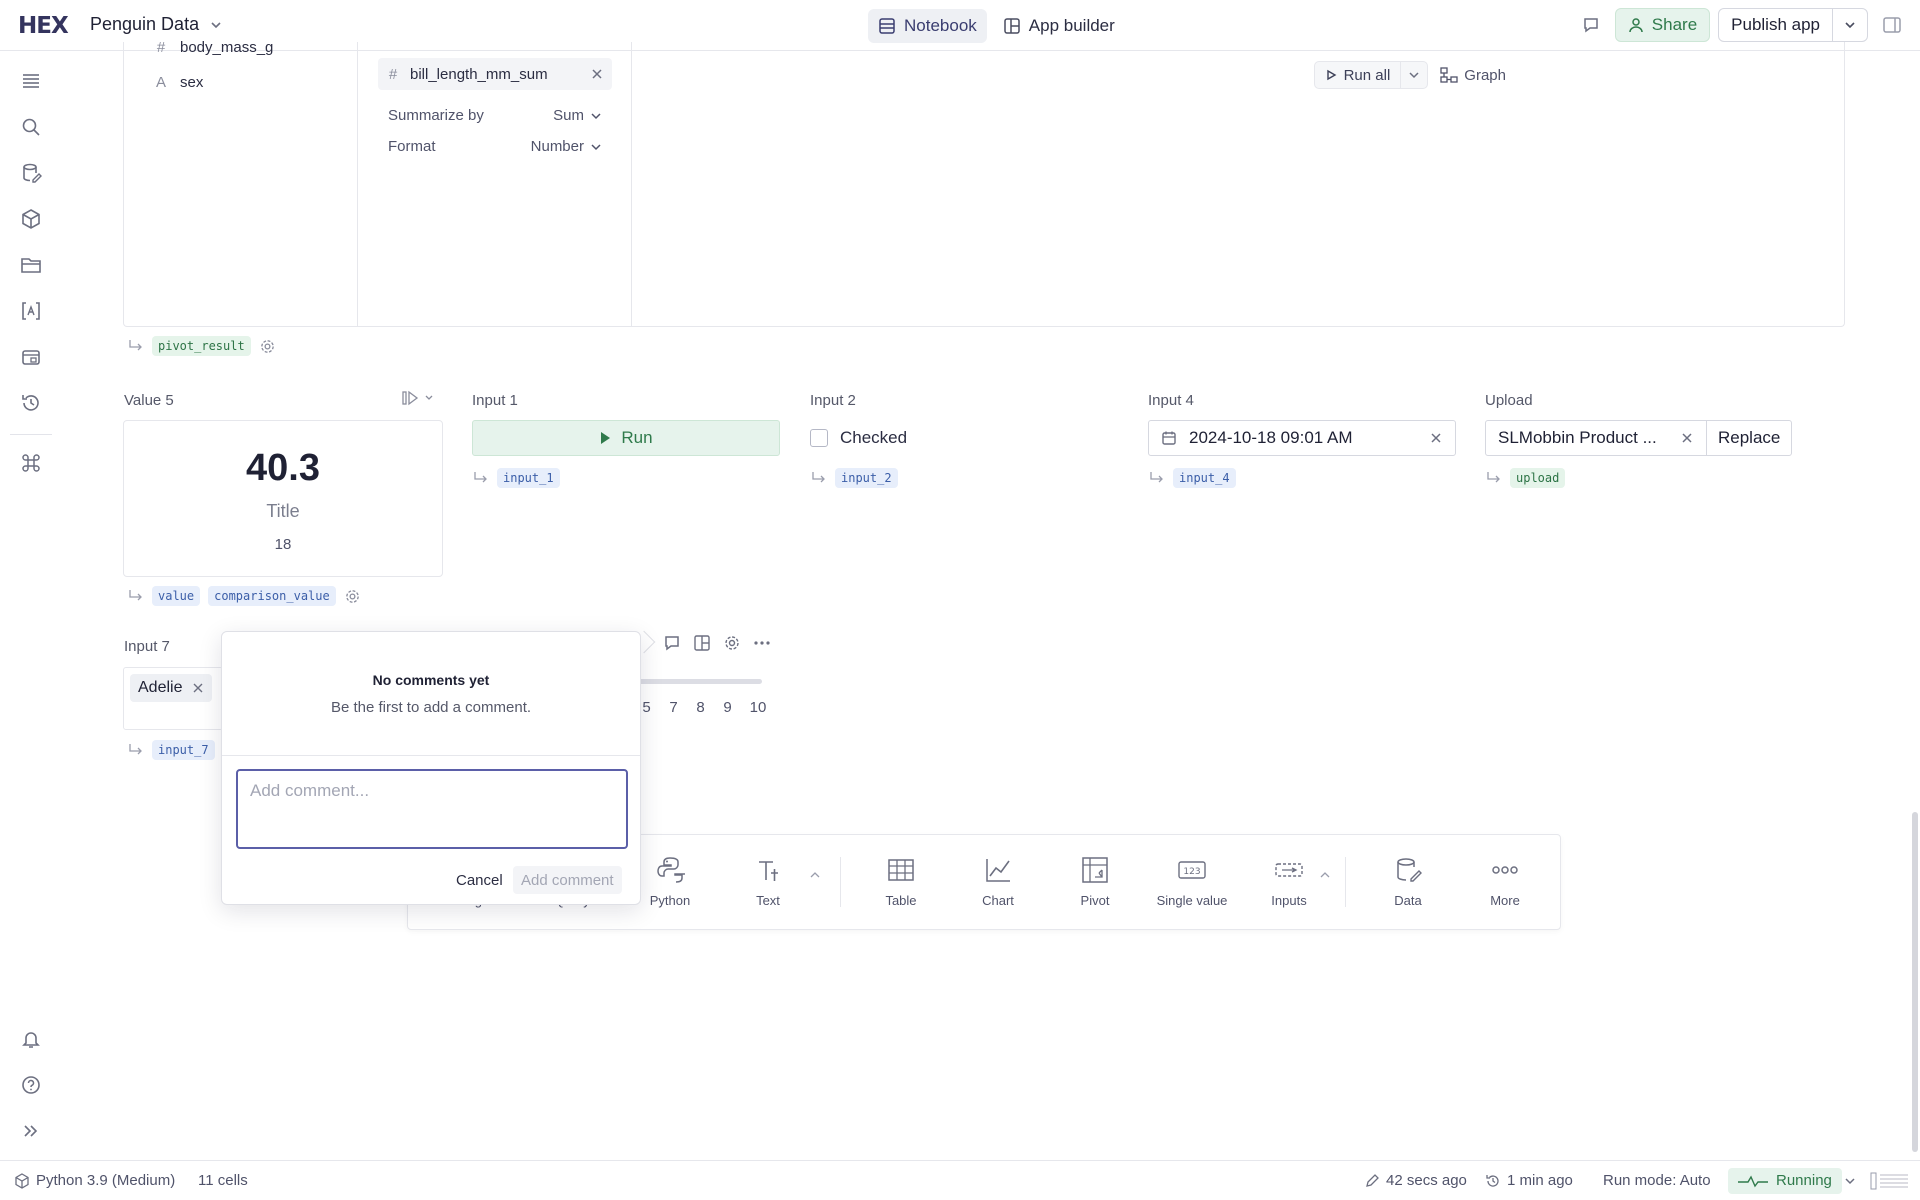 This screenshot has width=1920, height=1200. Describe the element at coordinates (178, 82) in the screenshot. I see `field-row: A sex` at that location.